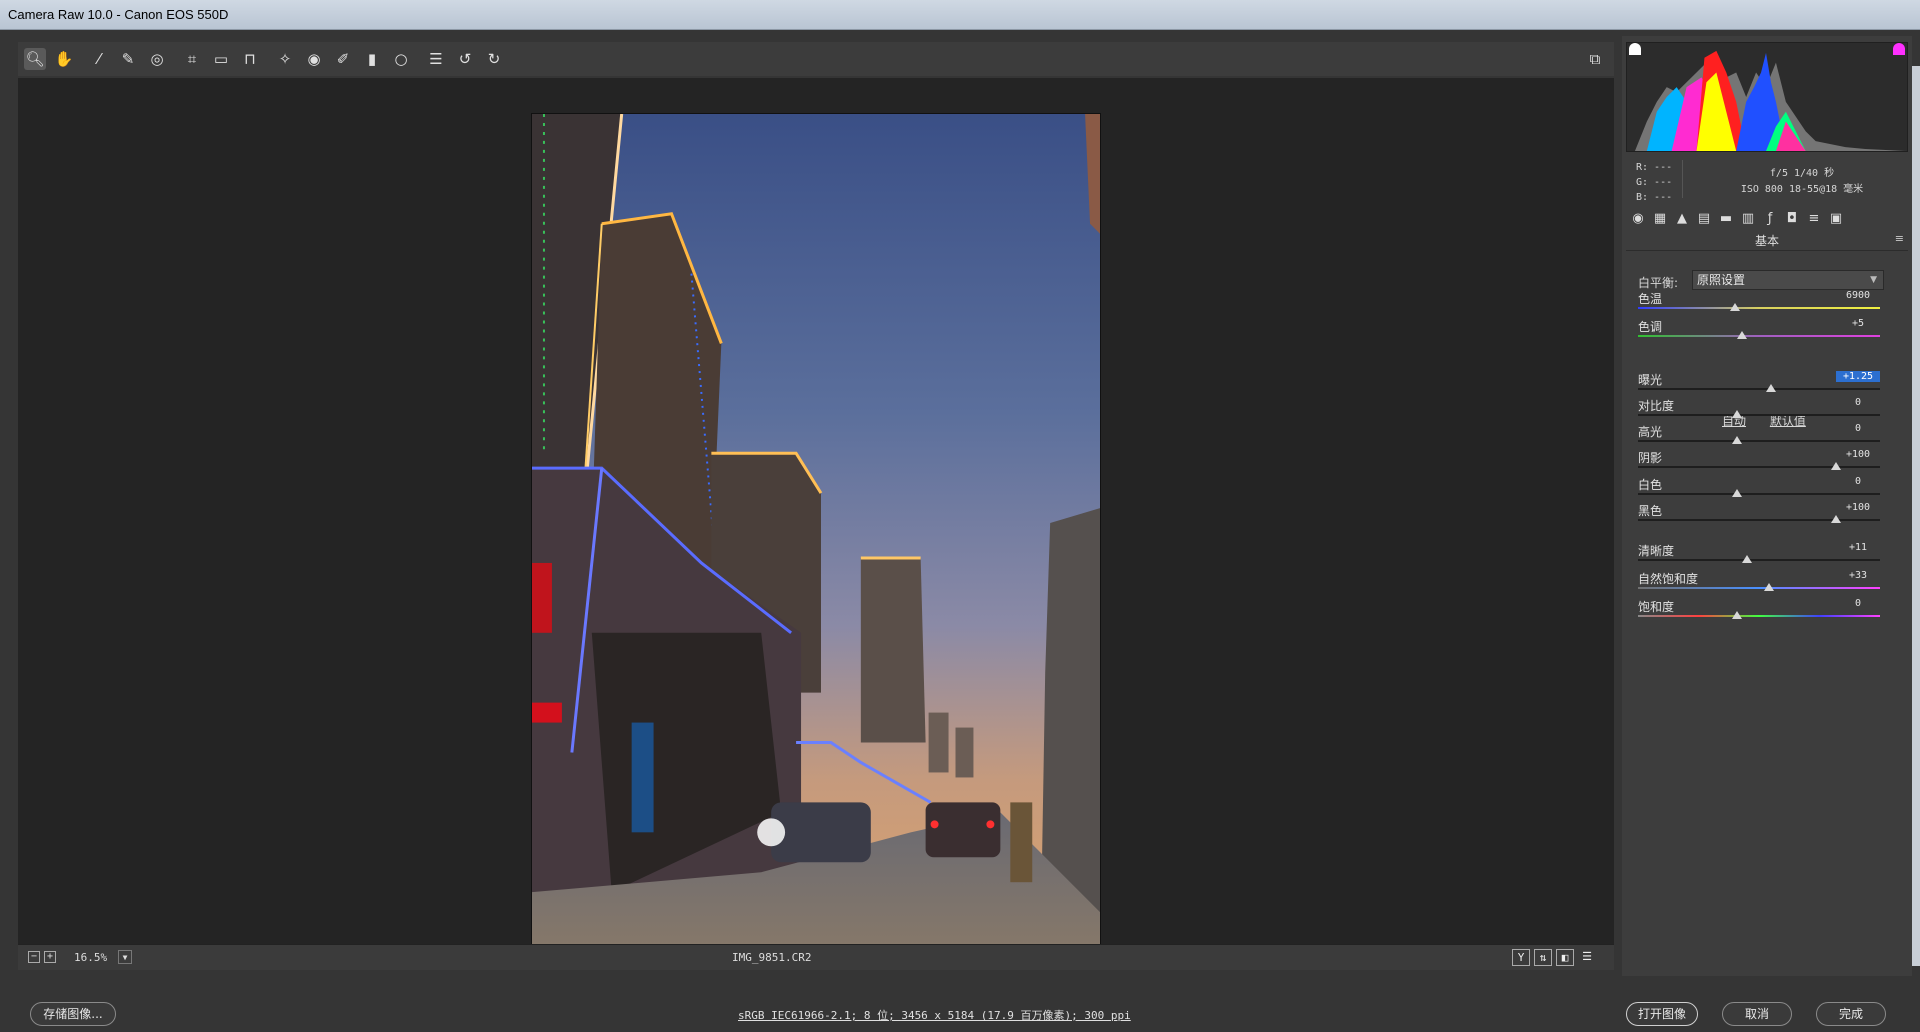  I want to click on slider-8: 清晰度 +11, so click(1766, 556).